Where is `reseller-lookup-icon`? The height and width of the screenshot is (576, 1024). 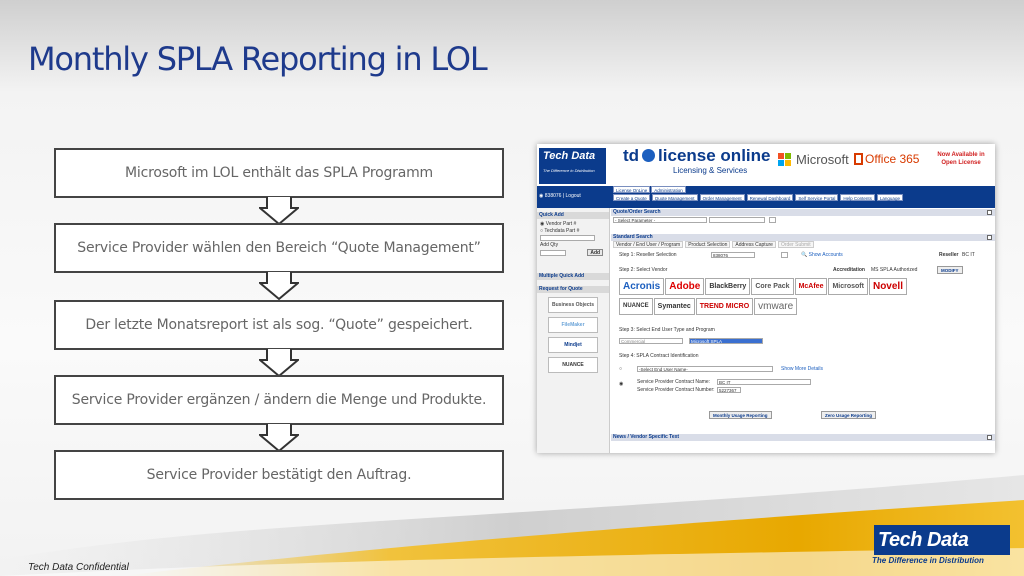
reseller-lookup-icon is located at coordinates (784, 255).